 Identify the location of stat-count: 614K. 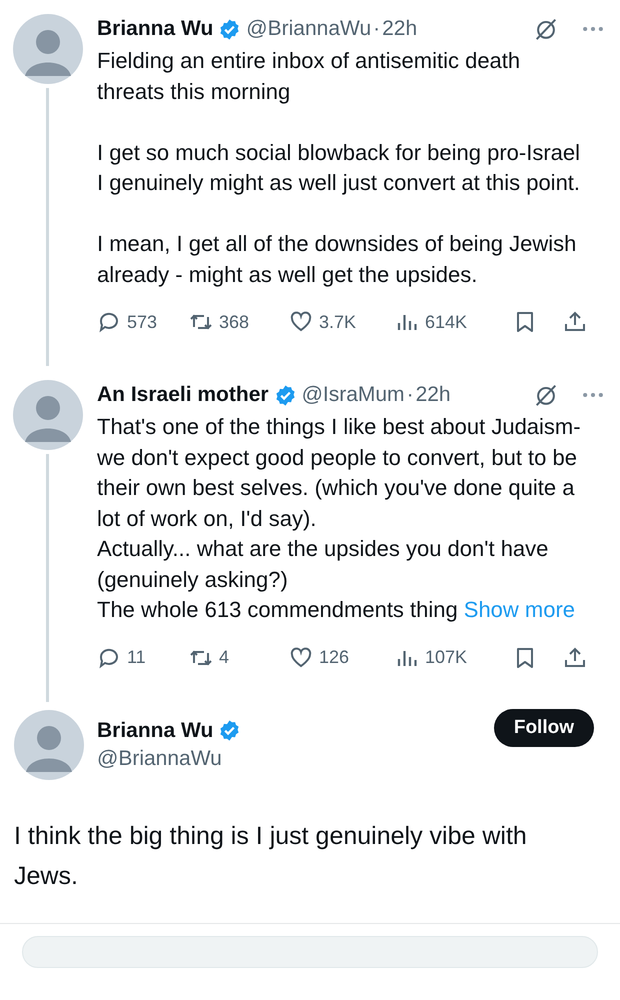
(446, 322).